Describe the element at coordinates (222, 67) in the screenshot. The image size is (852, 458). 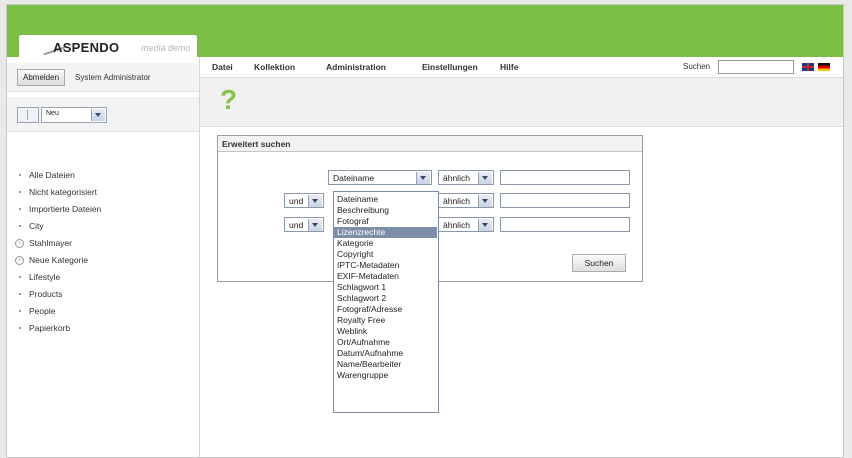
I see `menu-datei: Datei` at that location.